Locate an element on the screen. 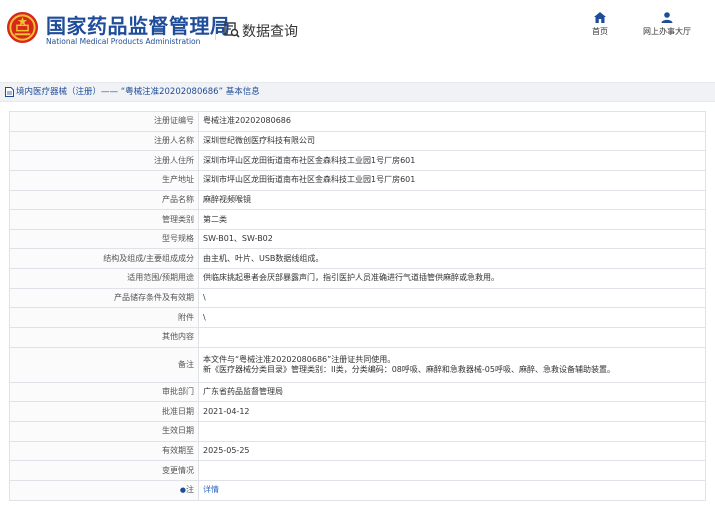 The height and width of the screenshot is (523, 715). table-row: 注册人住所 深圳市坪山区龙田街道南布社区金森科技工业园1号厂房601 is located at coordinates (357, 160).